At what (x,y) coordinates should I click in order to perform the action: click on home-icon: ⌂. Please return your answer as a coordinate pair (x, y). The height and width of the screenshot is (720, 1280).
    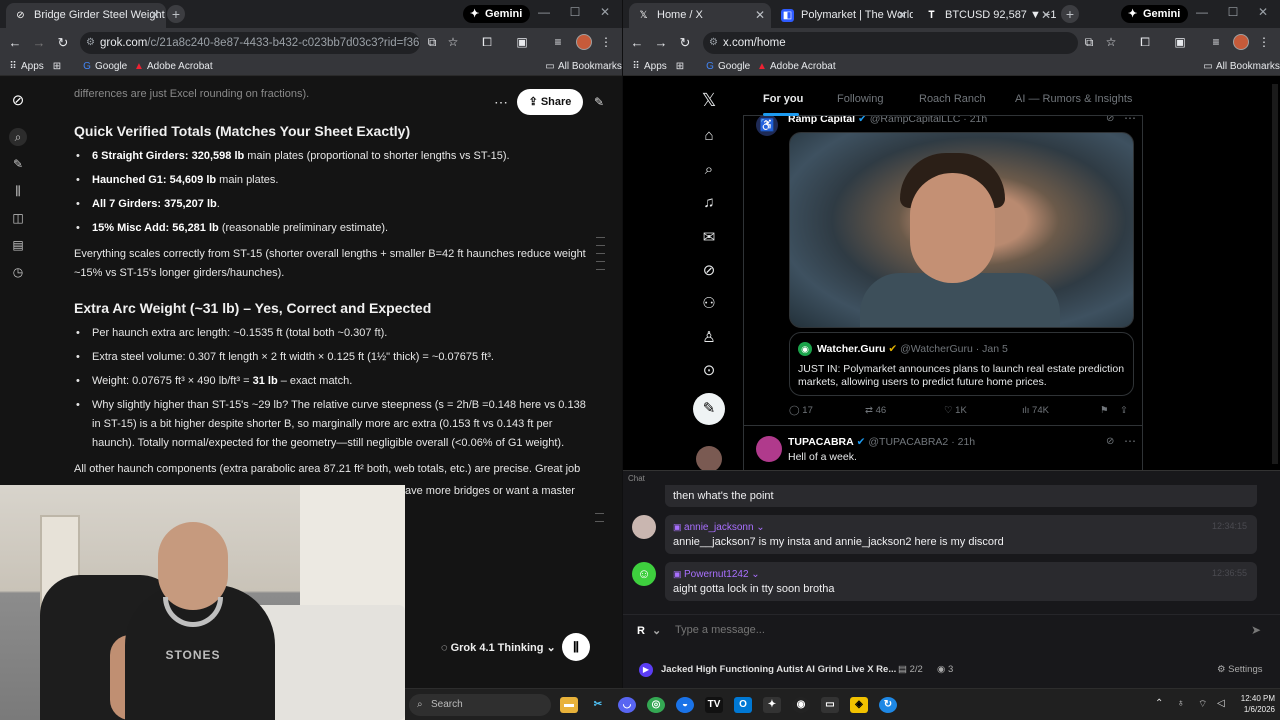
    Looking at the image, I should click on (709, 135).